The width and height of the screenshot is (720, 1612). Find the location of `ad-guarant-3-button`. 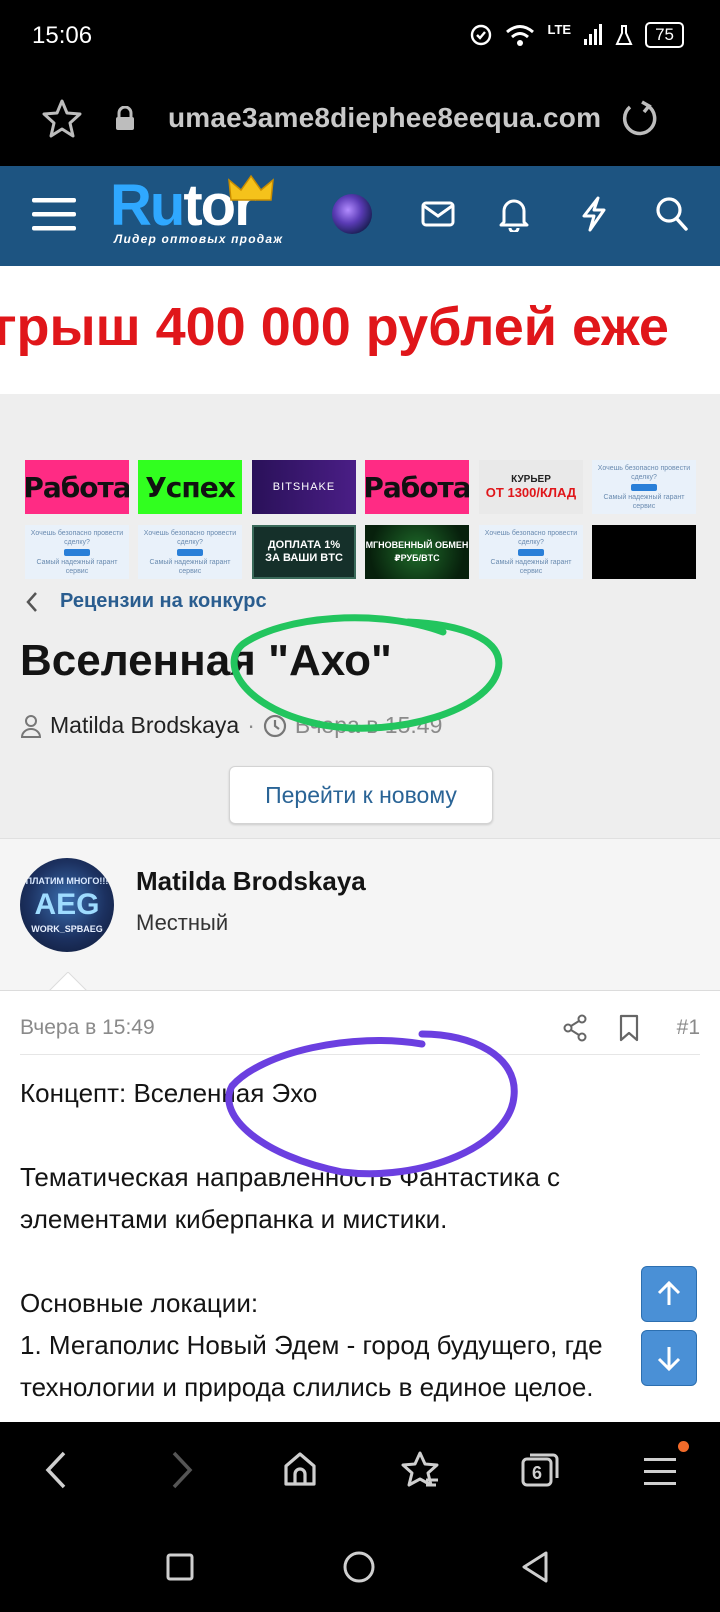

ad-guarant-3-button is located at coordinates (190, 552).